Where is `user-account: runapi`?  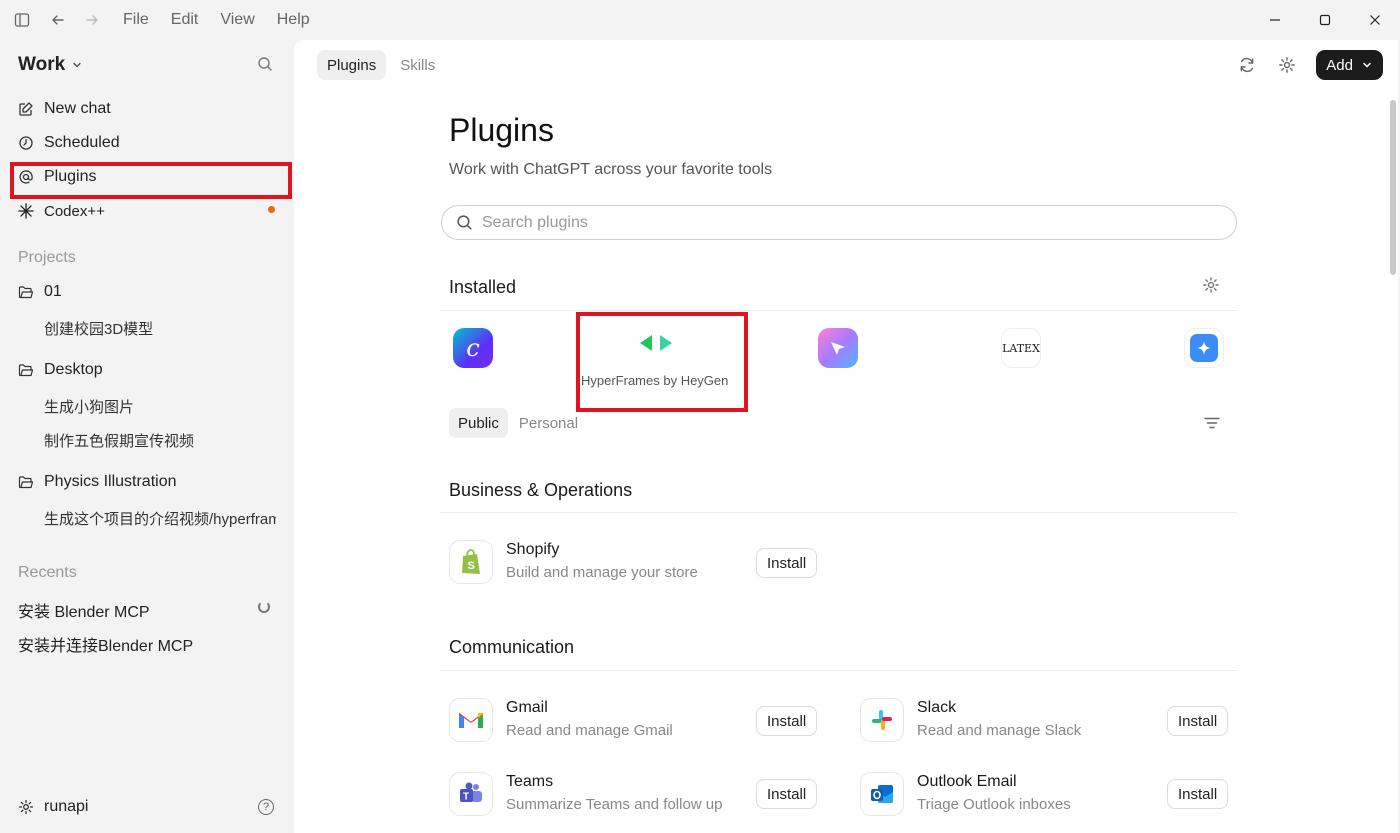
user-account: runapi is located at coordinates (53, 807).